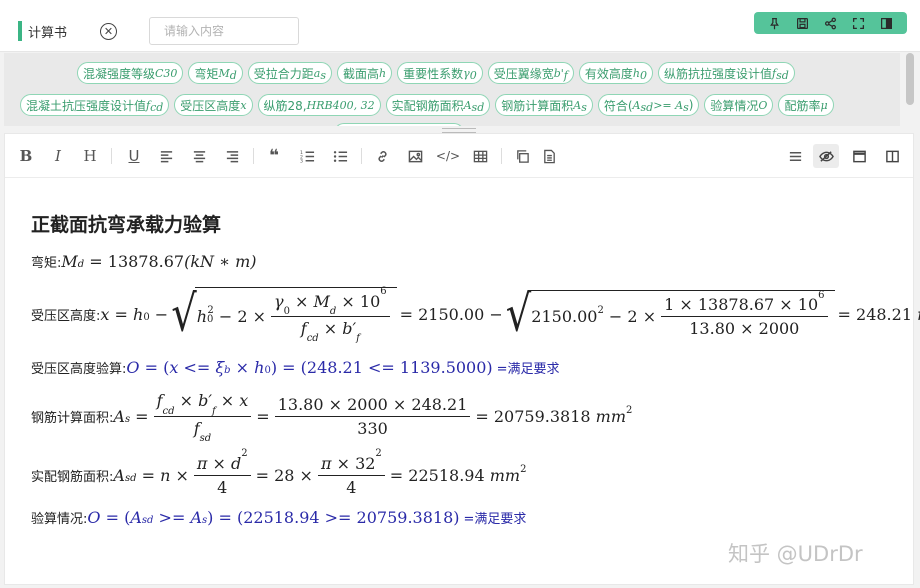  I want to click on underline-button: U, so click(134, 156).